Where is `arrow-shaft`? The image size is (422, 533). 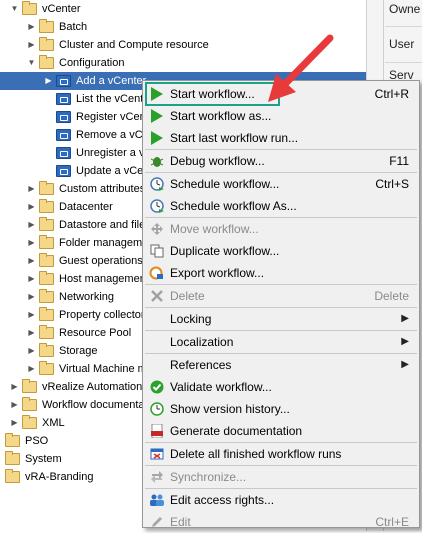
arrow-shaft is located at coordinates (307, 61).